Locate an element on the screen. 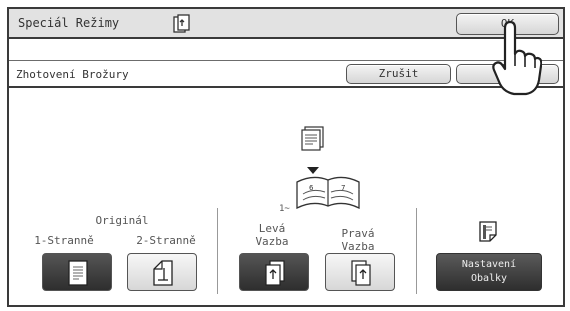 This screenshot has width=570, height=311. left-binding-line2: Vazba is located at coordinates (272, 241).